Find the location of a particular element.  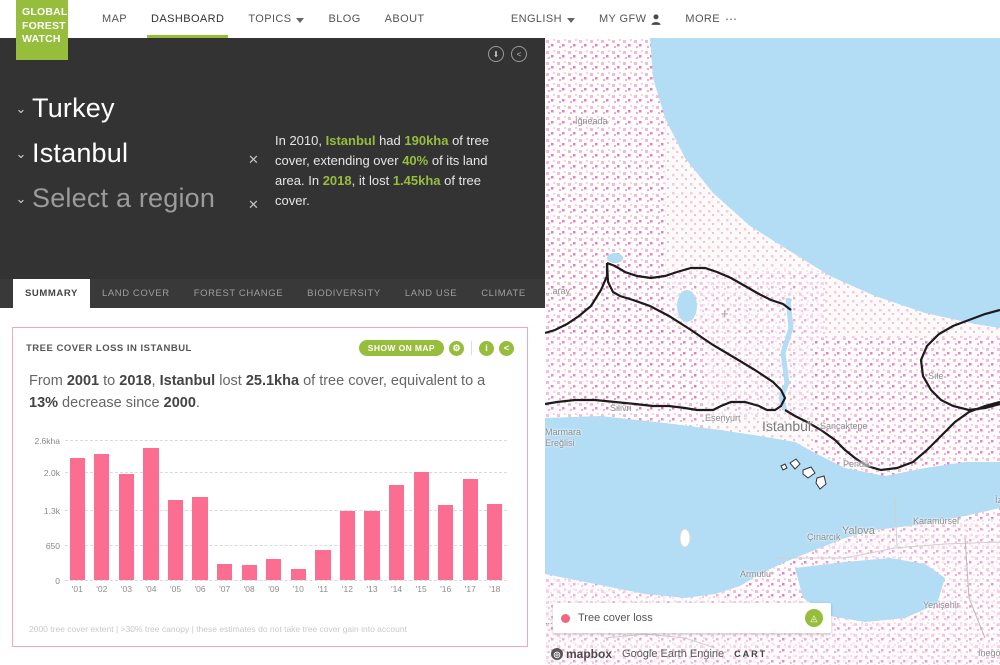

google-earth-engine-credit: Google Earth Engine is located at coordinates (673, 654).